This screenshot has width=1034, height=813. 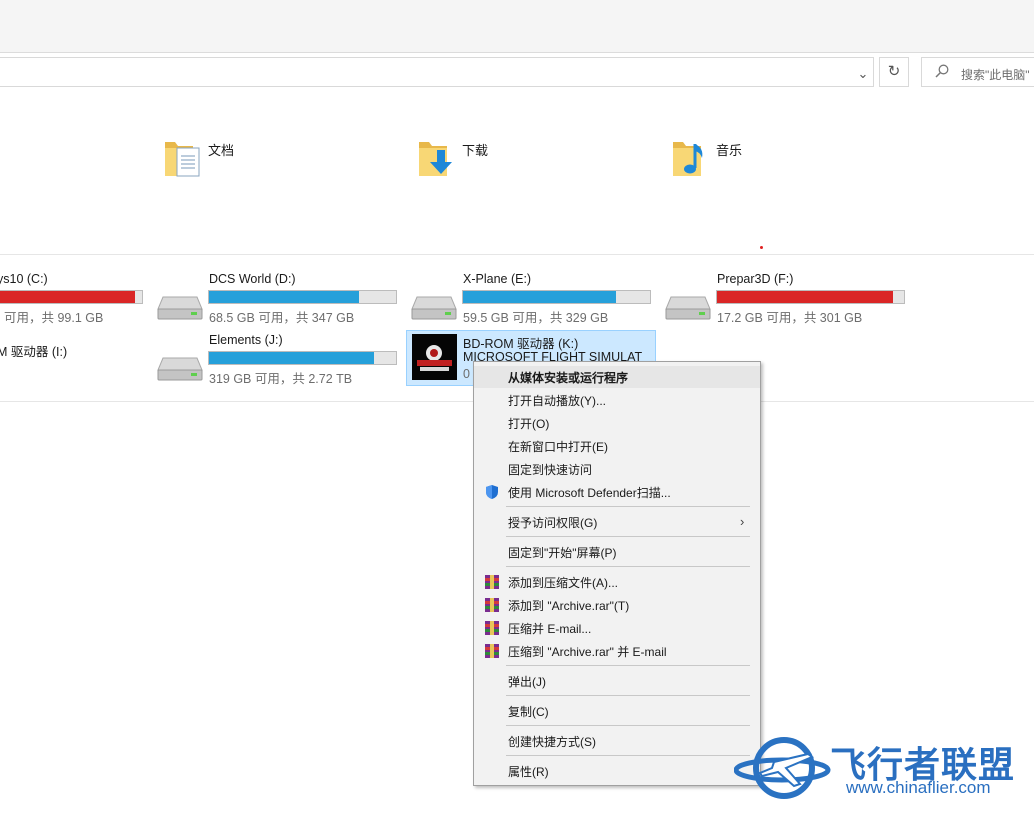 I want to click on drive-e: X-Plane (E:) 59.5 GB 可用，共 329 GB, so click(x=533, y=298).